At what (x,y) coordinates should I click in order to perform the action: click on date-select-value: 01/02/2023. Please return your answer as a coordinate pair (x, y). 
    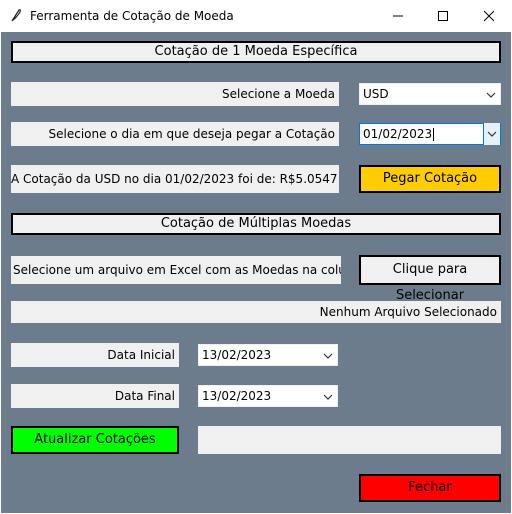
    Looking at the image, I should click on (398, 134).